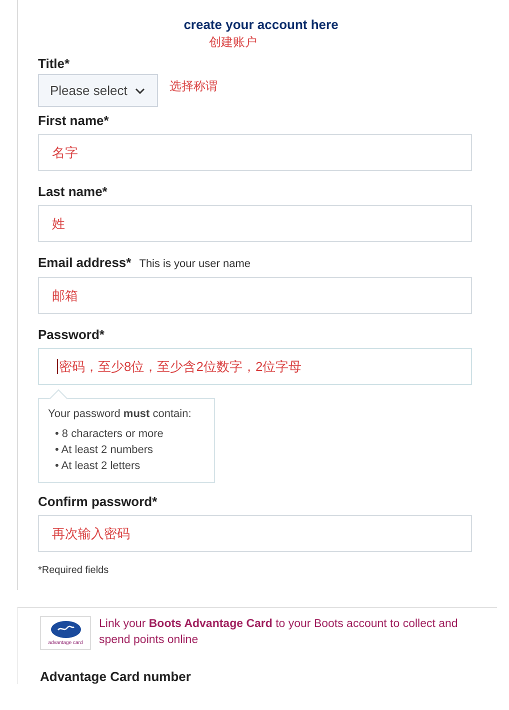 The image size is (509, 710). What do you see at coordinates (279, 632) in the screenshot?
I see `advantage-text: Link your Boots Advantage Card to your Boots account to collect and spend points online` at bounding box center [279, 632].